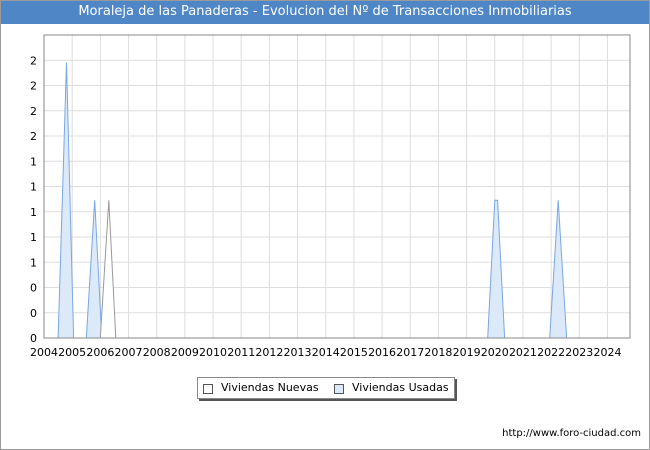  Describe the element at coordinates (185, 352) in the screenshot. I see `x-tick-label: 2009` at that location.